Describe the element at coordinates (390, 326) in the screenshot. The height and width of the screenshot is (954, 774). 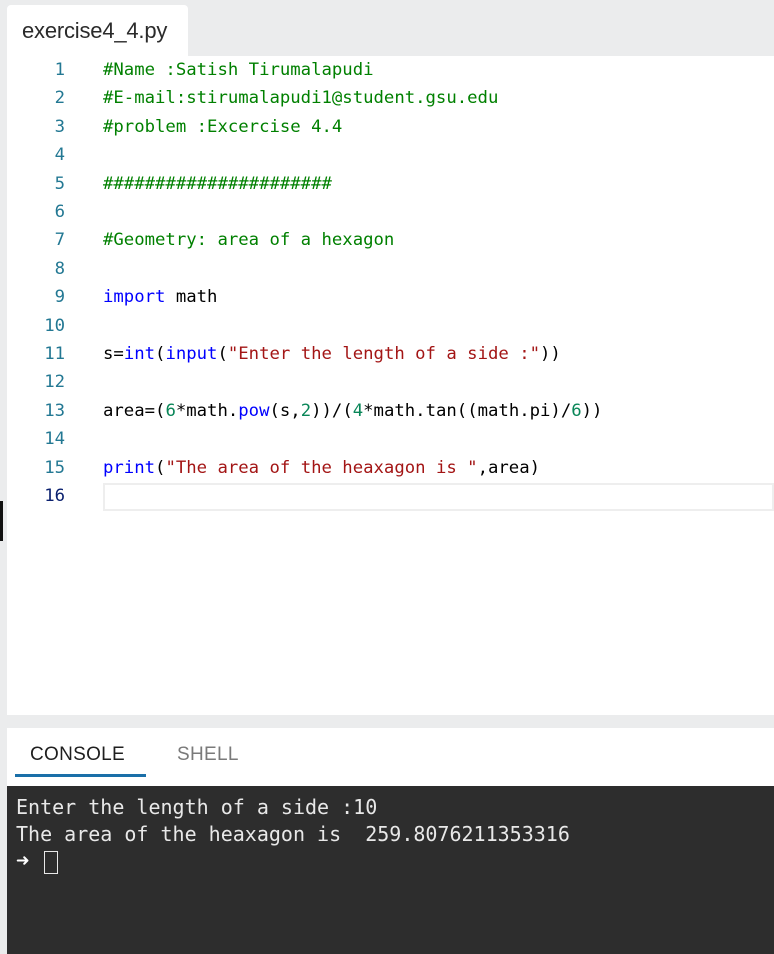
I see `code-line: 10` at that location.